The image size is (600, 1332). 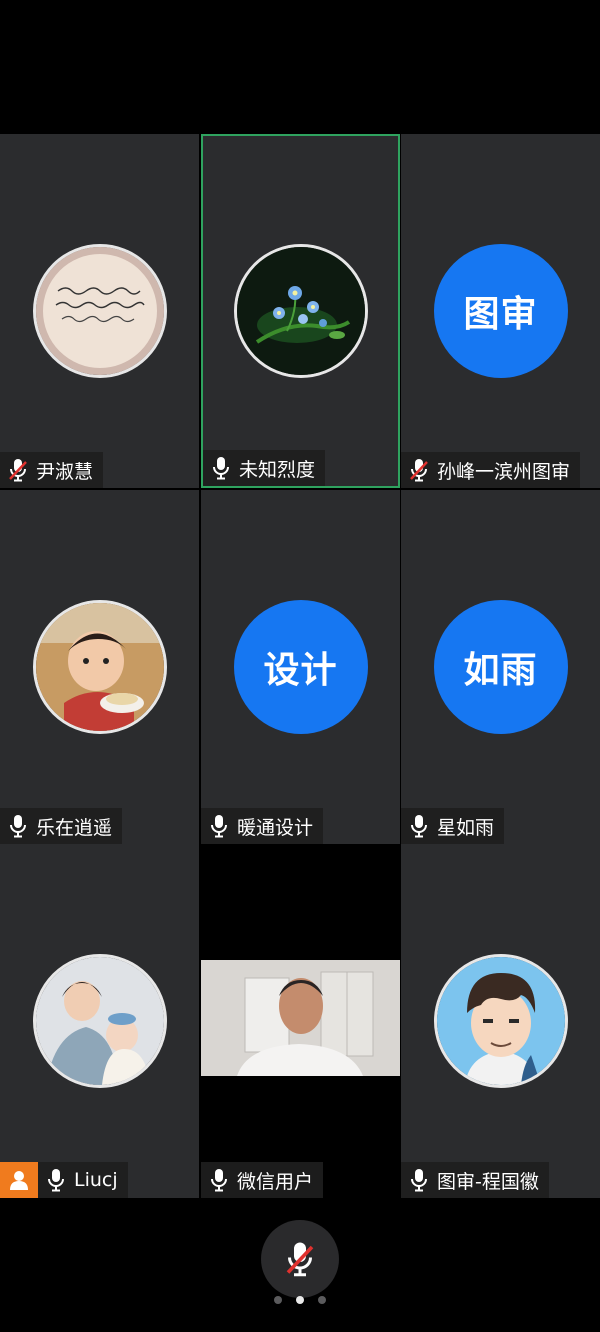 I want to click on blue-flowers-avatar, so click(x=300, y=311).